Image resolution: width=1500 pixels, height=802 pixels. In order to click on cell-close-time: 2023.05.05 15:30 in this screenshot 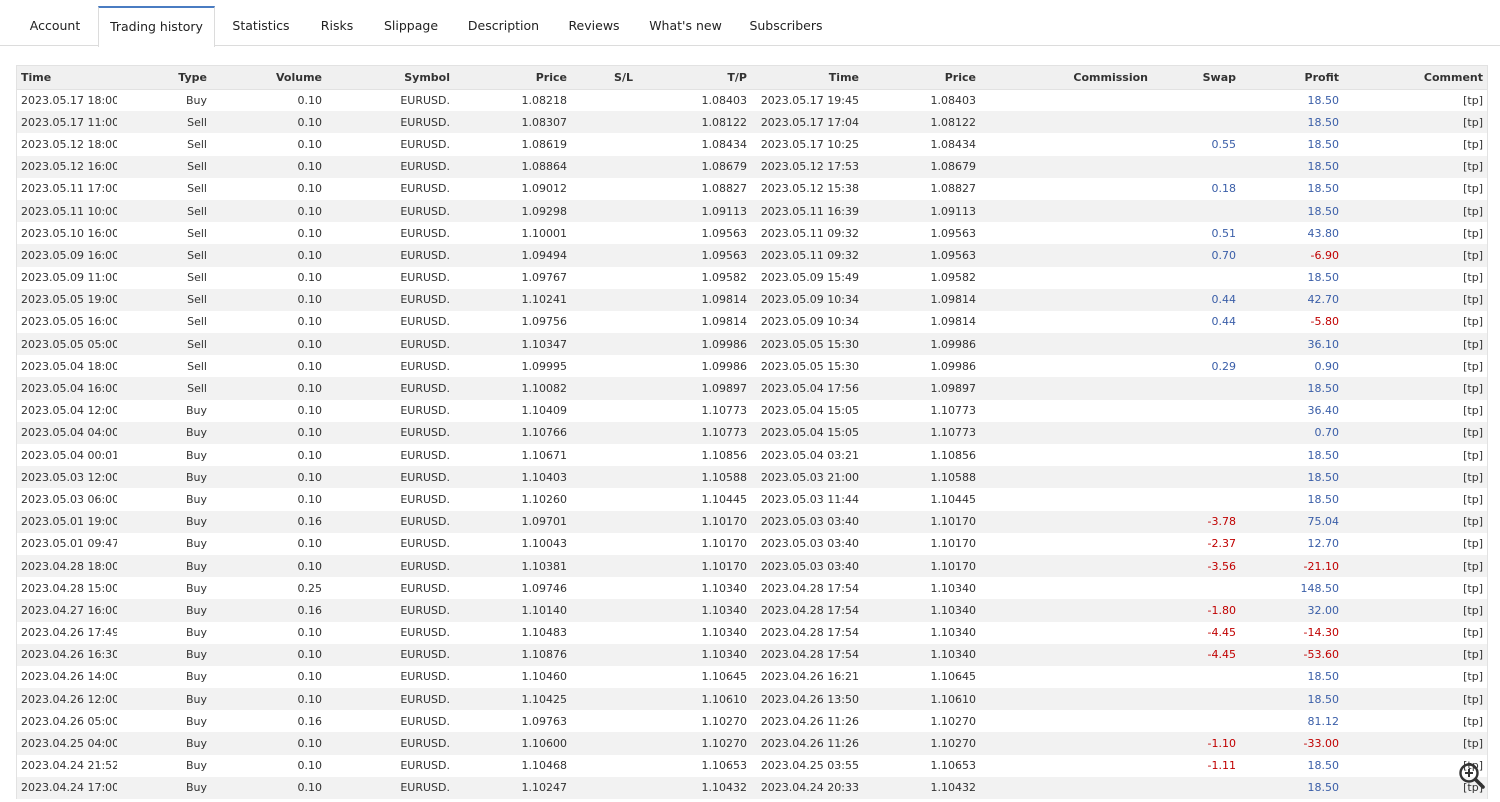, I will do `click(809, 344)`.